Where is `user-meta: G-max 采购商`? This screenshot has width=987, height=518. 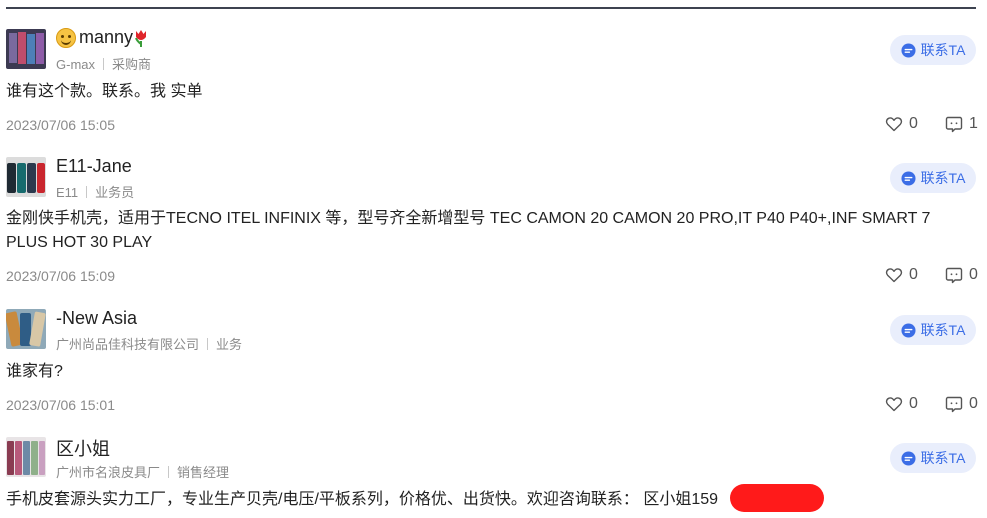 user-meta: G-max 采购商 is located at coordinates (103, 63).